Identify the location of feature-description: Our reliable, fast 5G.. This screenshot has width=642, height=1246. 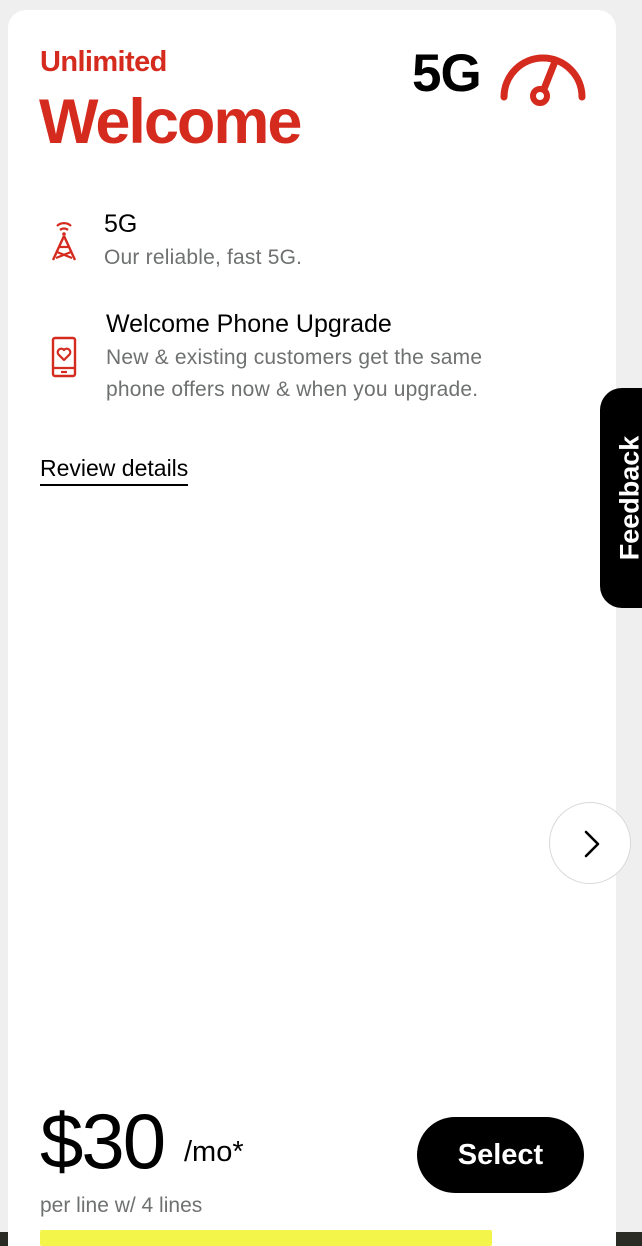
(203, 257).